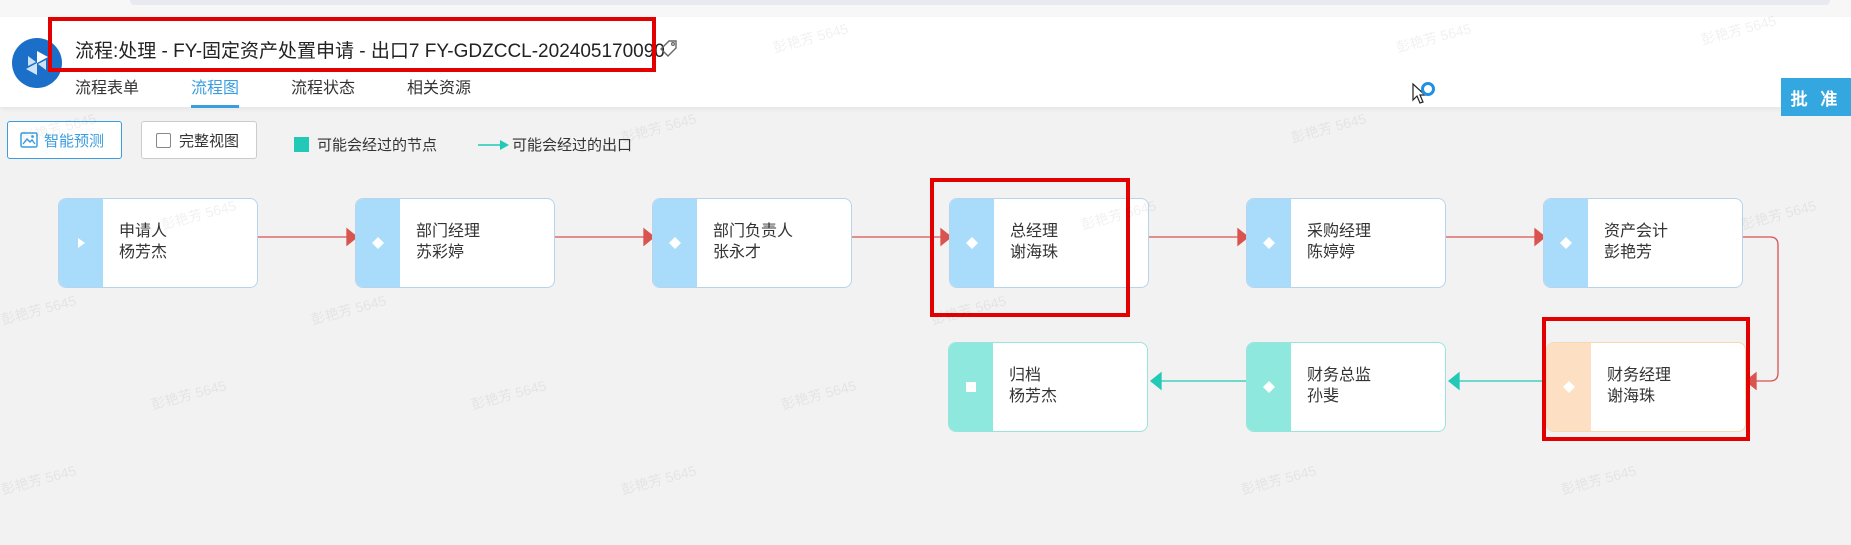 Image resolution: width=1851 pixels, height=545 pixels. I want to click on node-person: 张永才, so click(737, 252).